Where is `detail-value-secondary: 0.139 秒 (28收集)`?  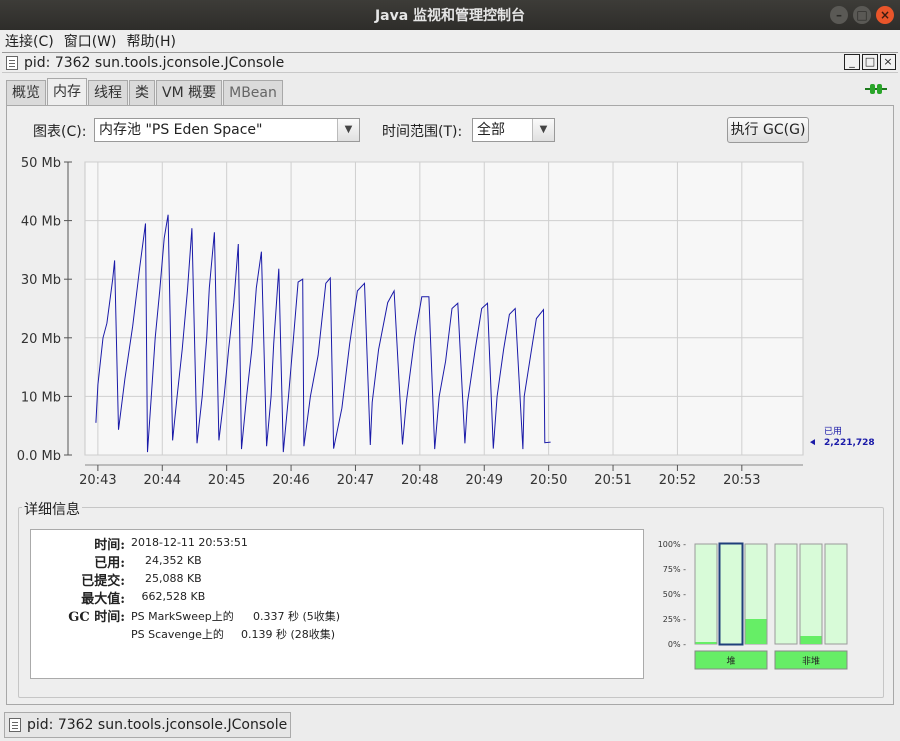 detail-value-secondary: 0.139 秒 (28收集) is located at coordinates (288, 634).